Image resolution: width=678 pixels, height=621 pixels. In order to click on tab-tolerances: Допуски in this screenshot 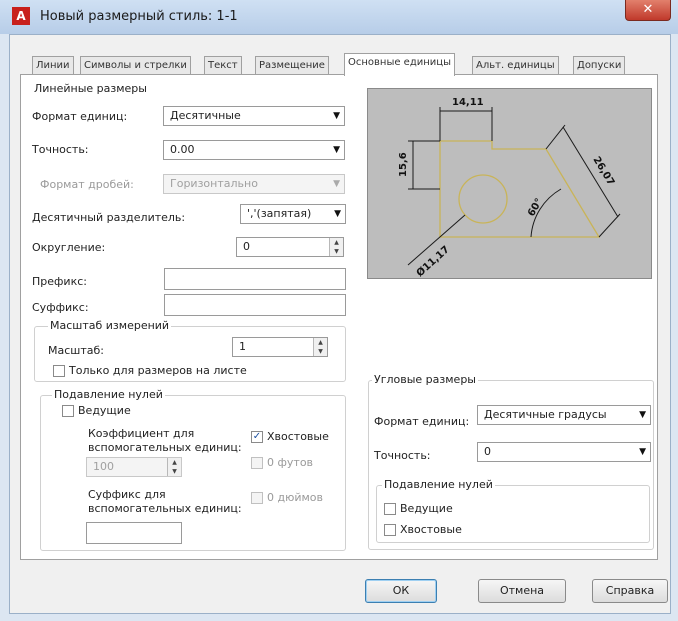, I will do `click(599, 65)`.